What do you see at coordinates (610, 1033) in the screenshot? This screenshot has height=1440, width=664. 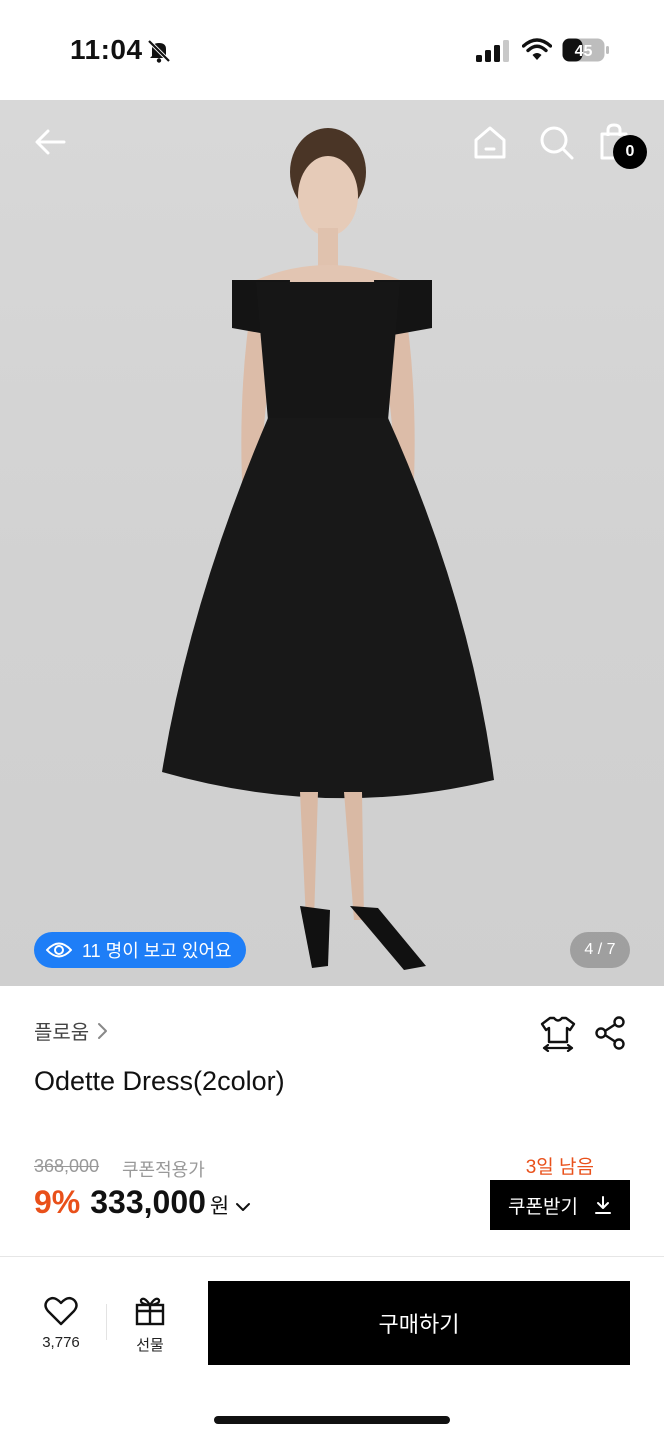 I see `share-icon` at bounding box center [610, 1033].